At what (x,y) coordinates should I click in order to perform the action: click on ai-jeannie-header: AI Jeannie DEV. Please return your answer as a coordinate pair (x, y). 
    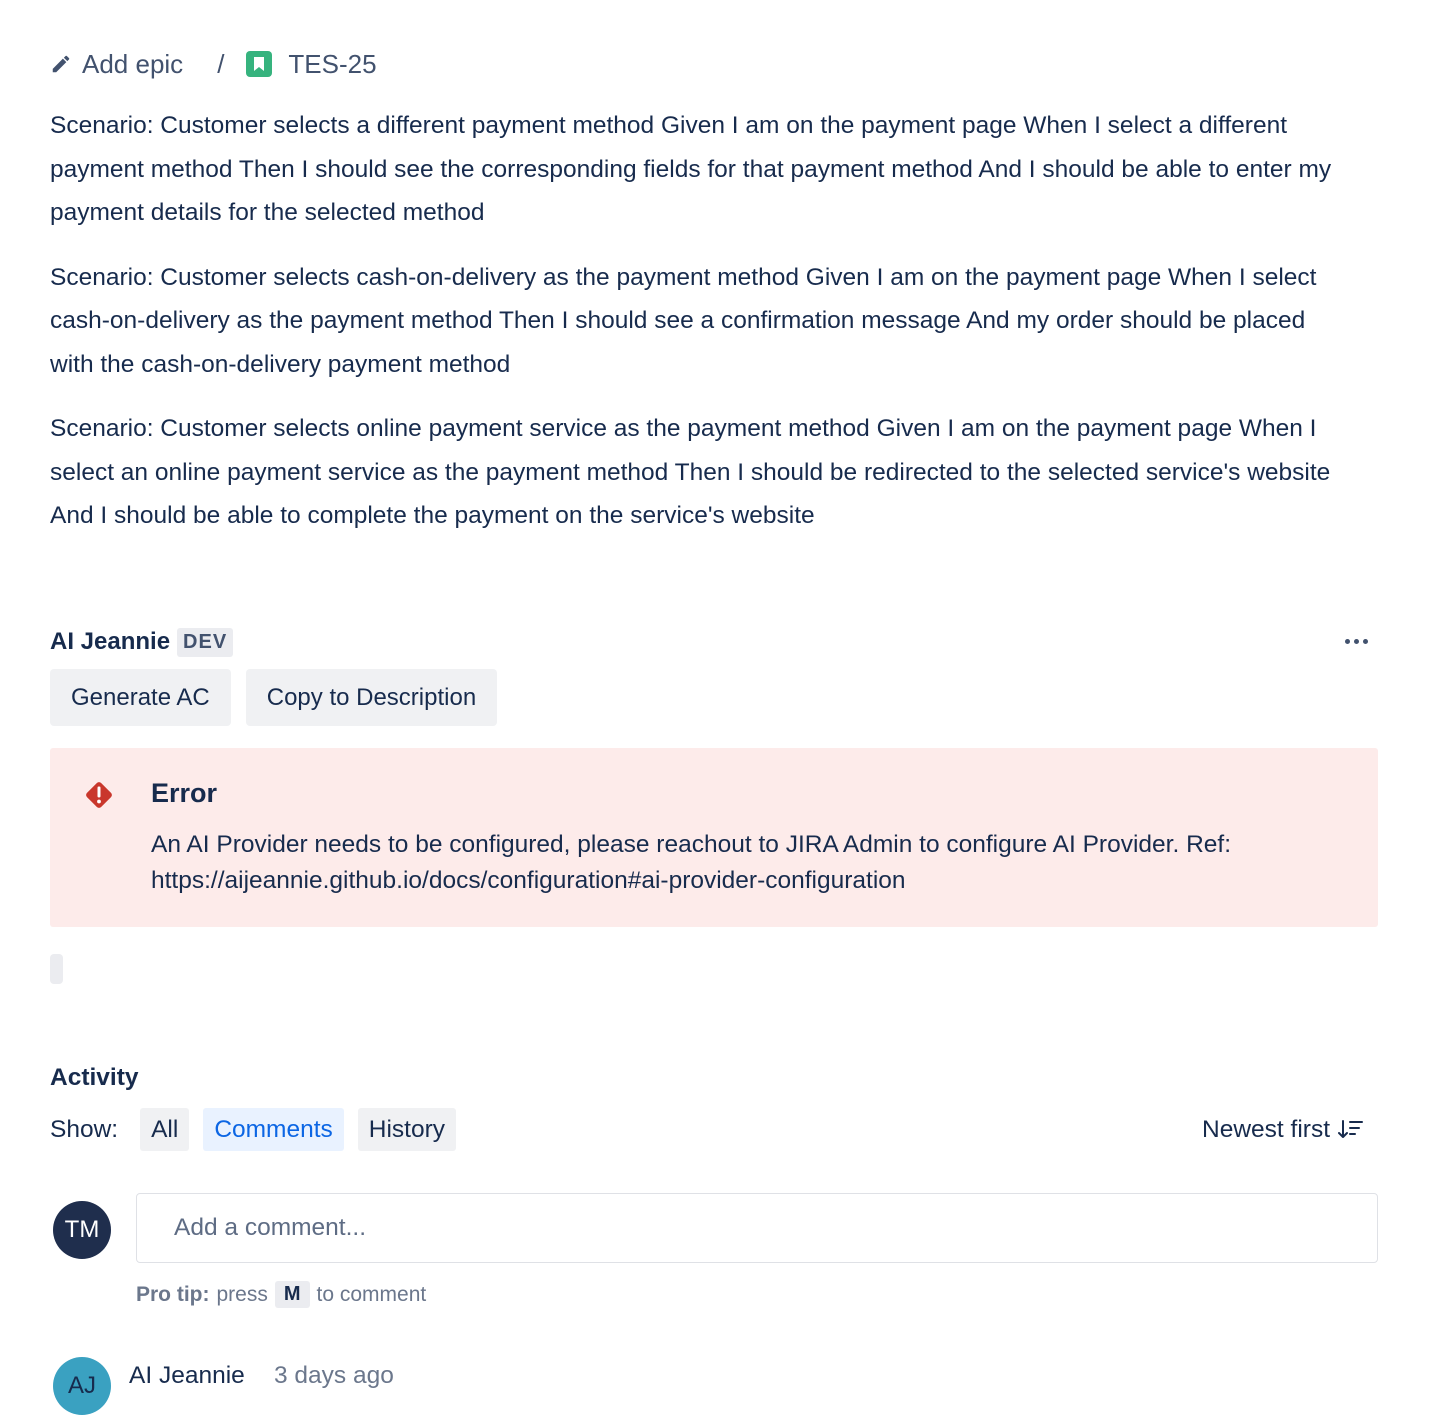
    Looking at the image, I should click on (714, 642).